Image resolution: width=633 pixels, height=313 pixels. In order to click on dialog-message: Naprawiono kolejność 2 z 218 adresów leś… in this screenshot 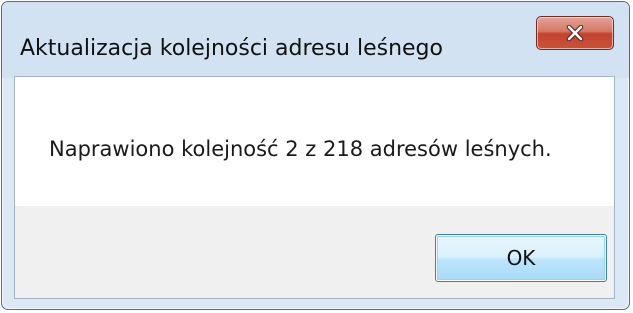, I will do `click(300, 149)`.